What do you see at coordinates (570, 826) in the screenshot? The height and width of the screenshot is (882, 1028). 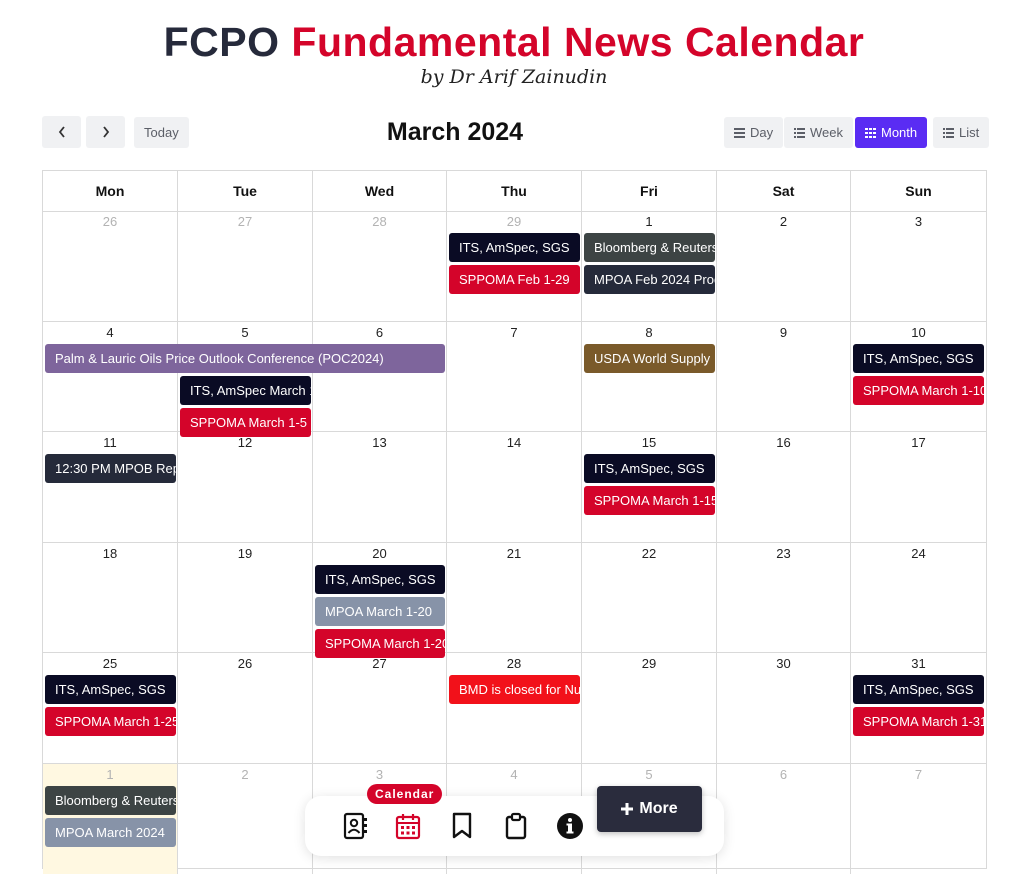 I see `nav-info` at bounding box center [570, 826].